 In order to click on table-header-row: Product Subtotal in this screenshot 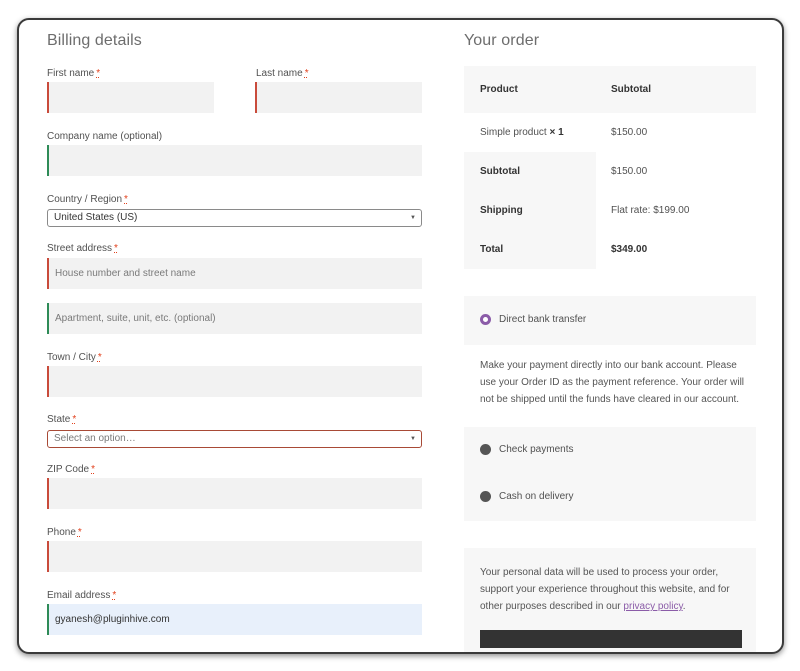, I will do `click(610, 89)`.